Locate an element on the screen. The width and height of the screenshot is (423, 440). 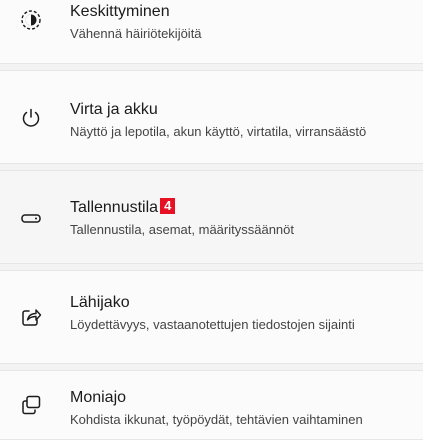
storage-icon is located at coordinates (31, 218).